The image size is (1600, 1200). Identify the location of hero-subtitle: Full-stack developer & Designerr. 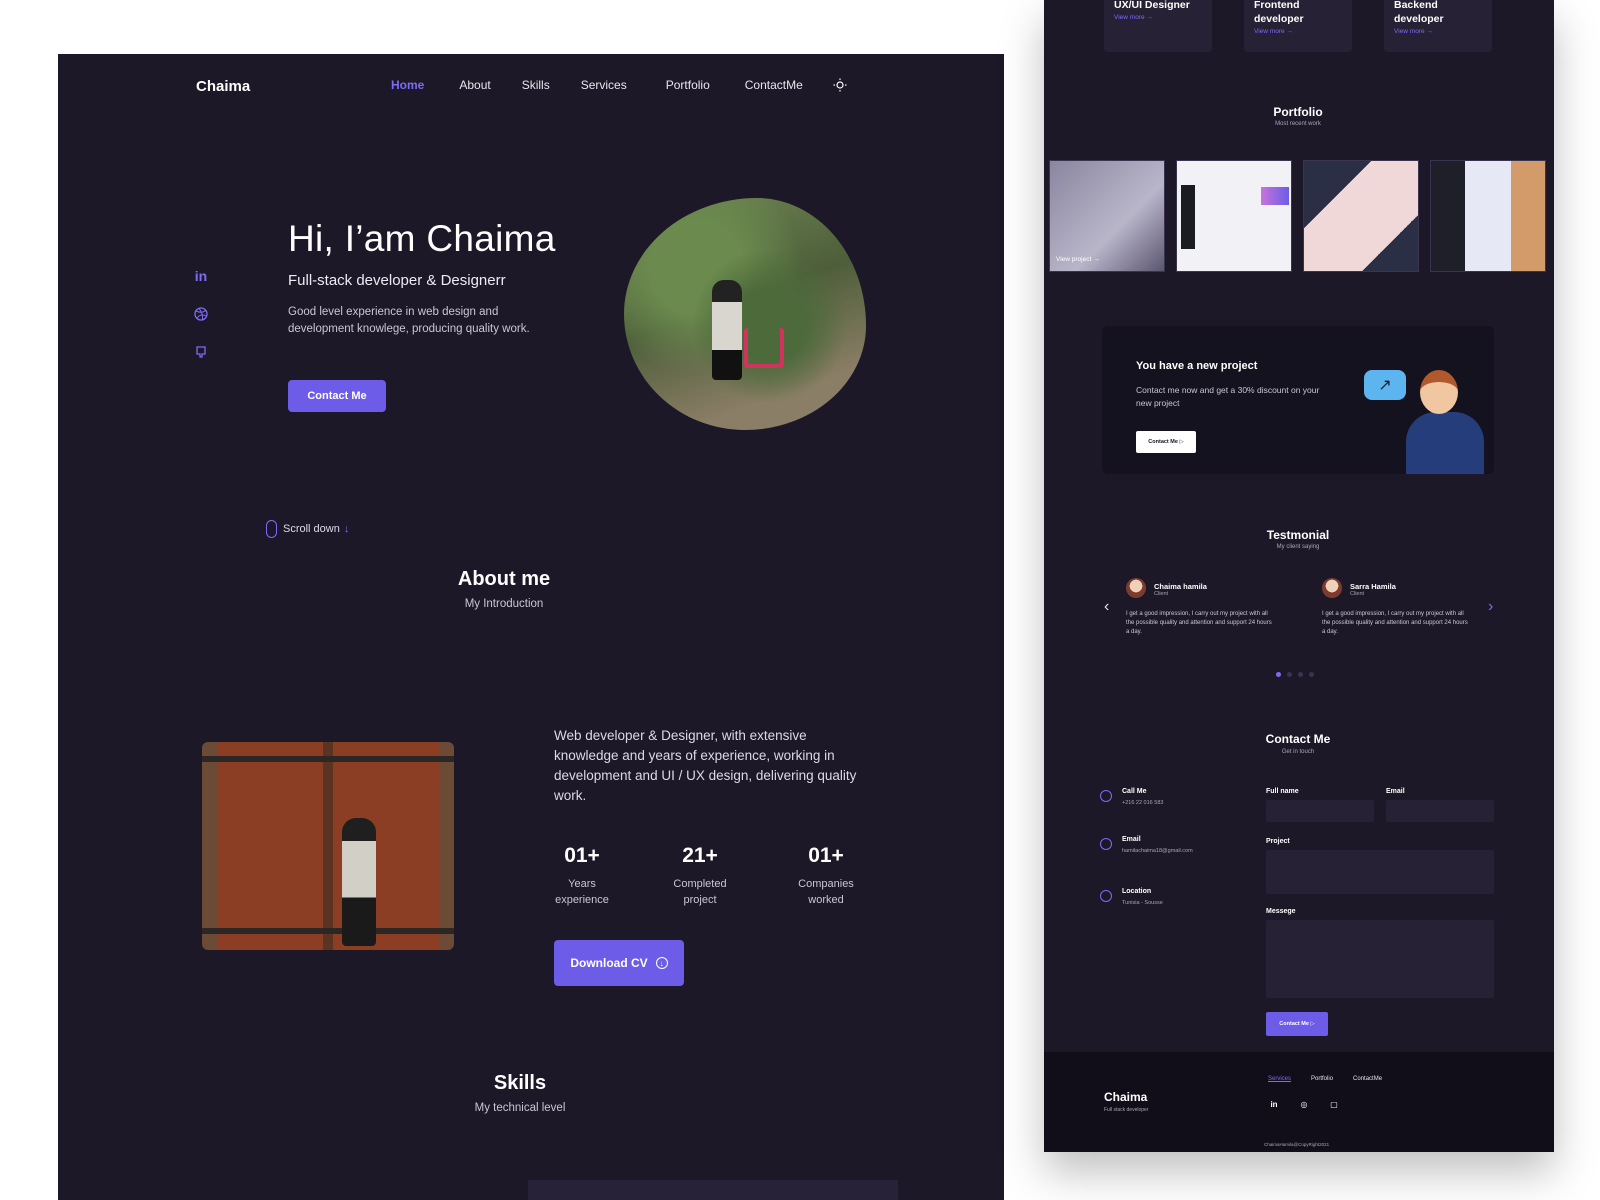
(397, 280).